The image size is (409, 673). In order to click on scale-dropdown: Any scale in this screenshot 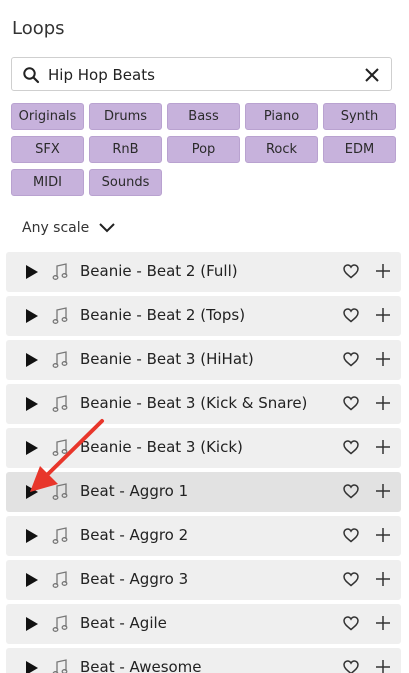, I will do `click(68, 228)`.